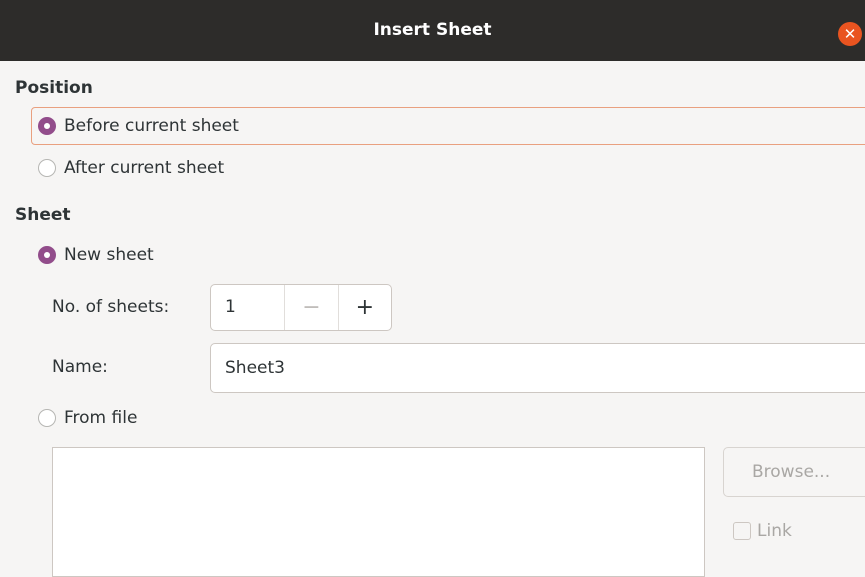 Image resolution: width=865 pixels, height=577 pixels. I want to click on no-of-sheets-stepper: 1 − +, so click(301, 307).